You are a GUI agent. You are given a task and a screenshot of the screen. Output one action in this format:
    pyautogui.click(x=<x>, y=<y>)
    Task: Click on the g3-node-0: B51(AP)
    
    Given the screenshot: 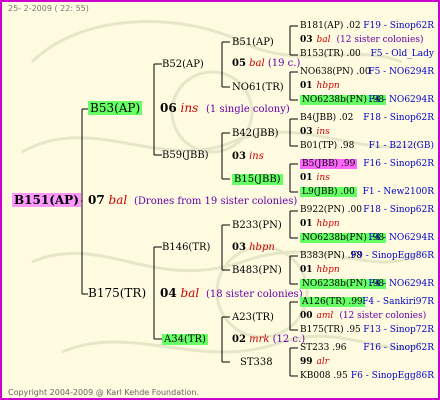 What is the action you would take?
    pyautogui.click(x=253, y=42)
    